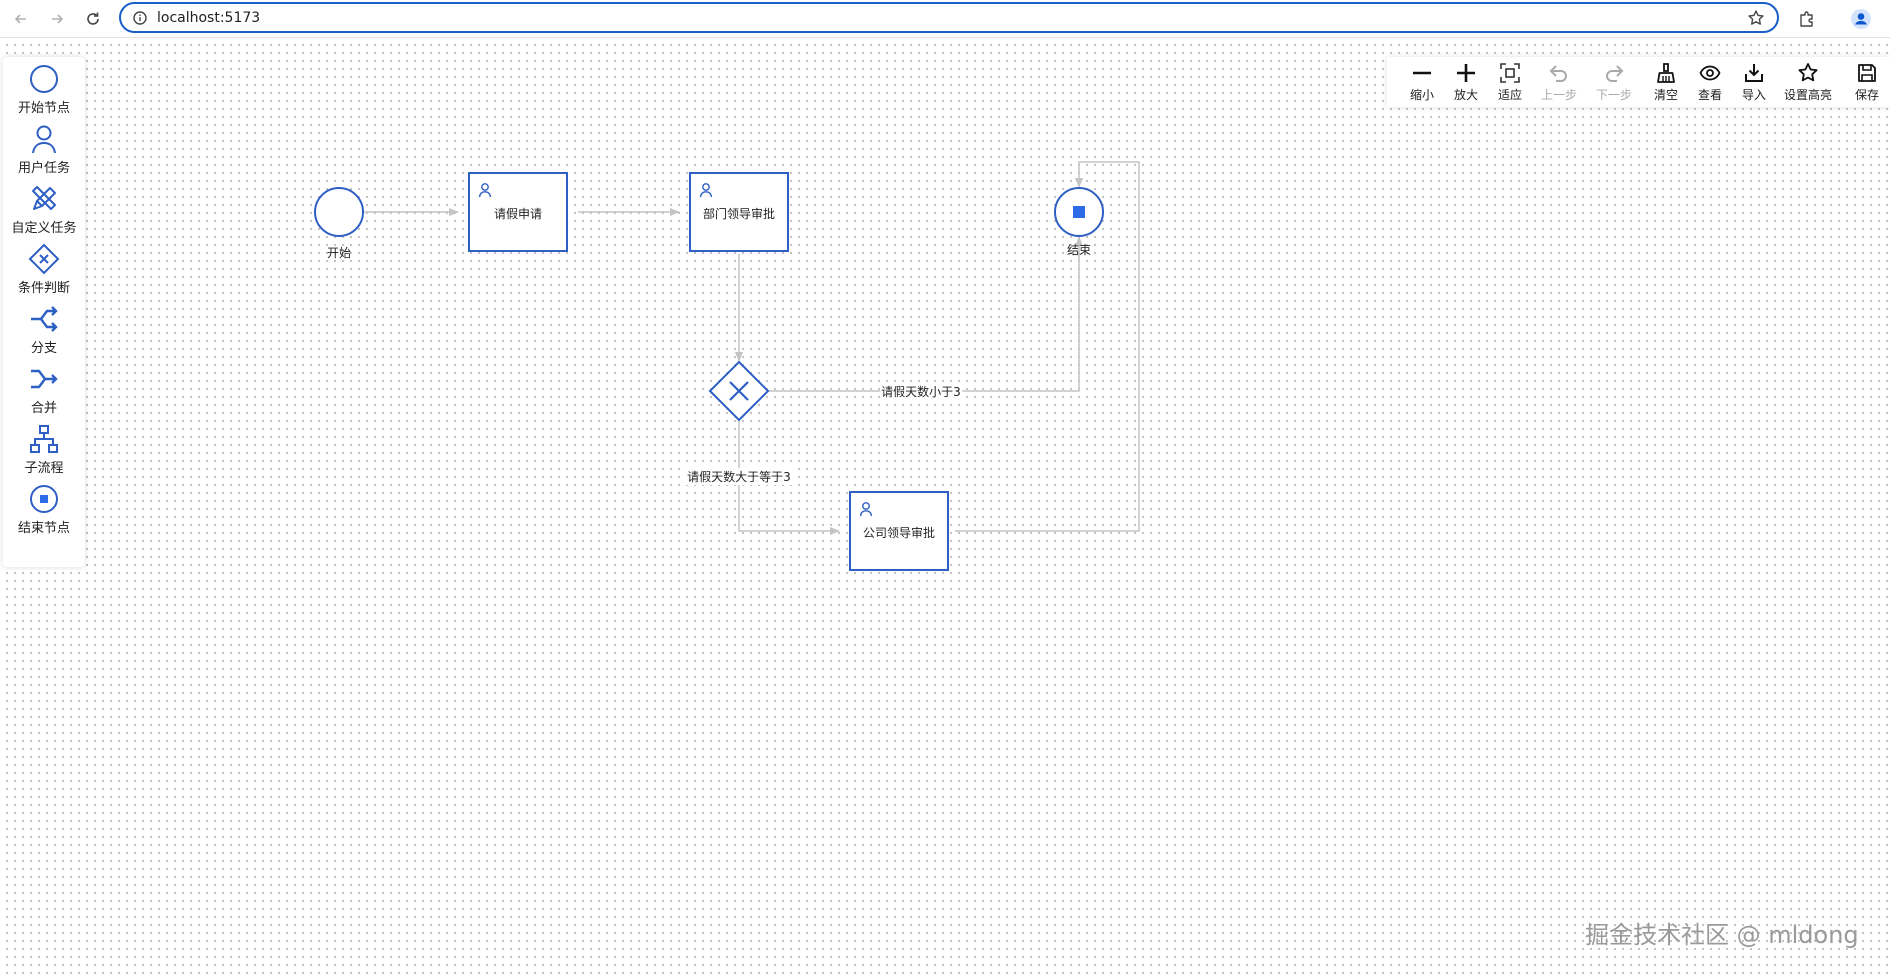 This screenshot has height=975, width=1890. I want to click on forward-button, so click(57, 19).